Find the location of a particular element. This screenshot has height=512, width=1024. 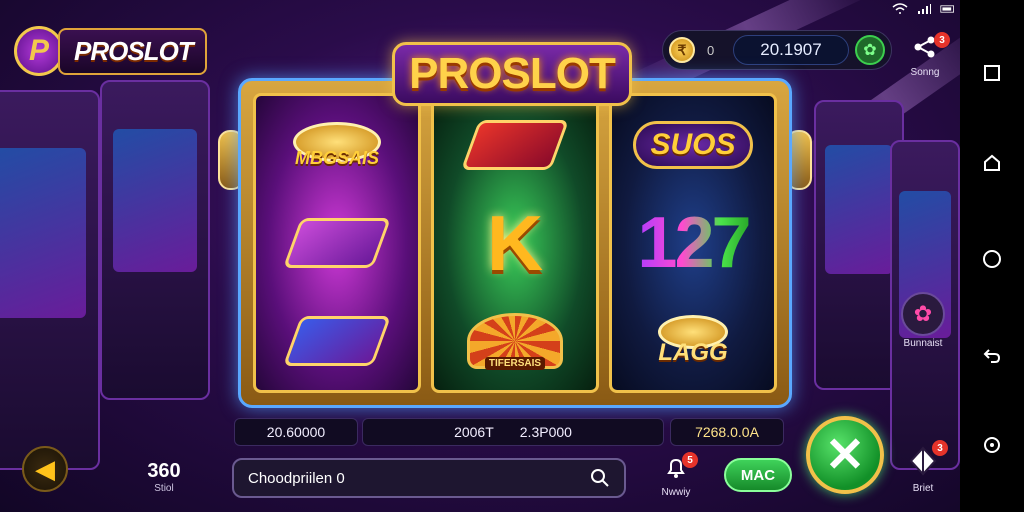

character-symbol: SUOS is located at coordinates (693, 145).